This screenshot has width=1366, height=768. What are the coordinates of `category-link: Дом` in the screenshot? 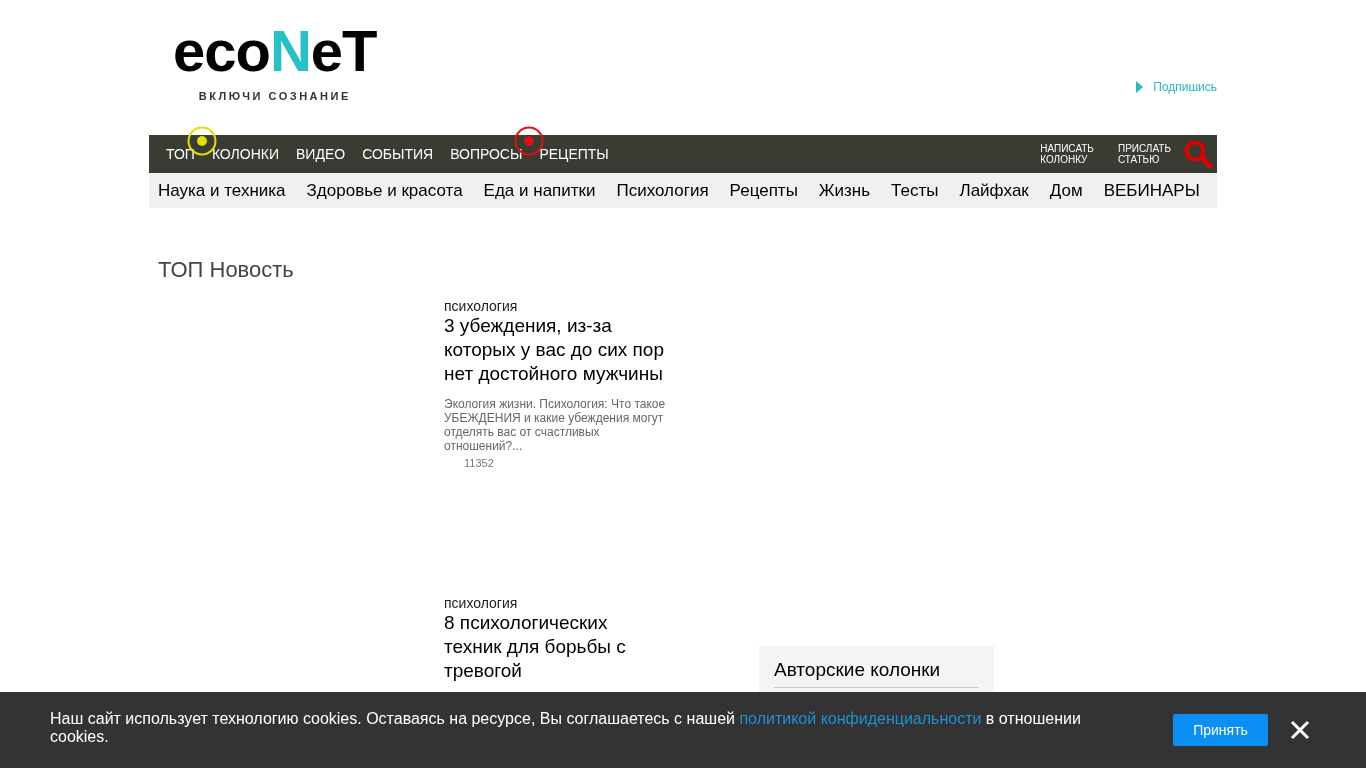 It's located at (1066, 190).